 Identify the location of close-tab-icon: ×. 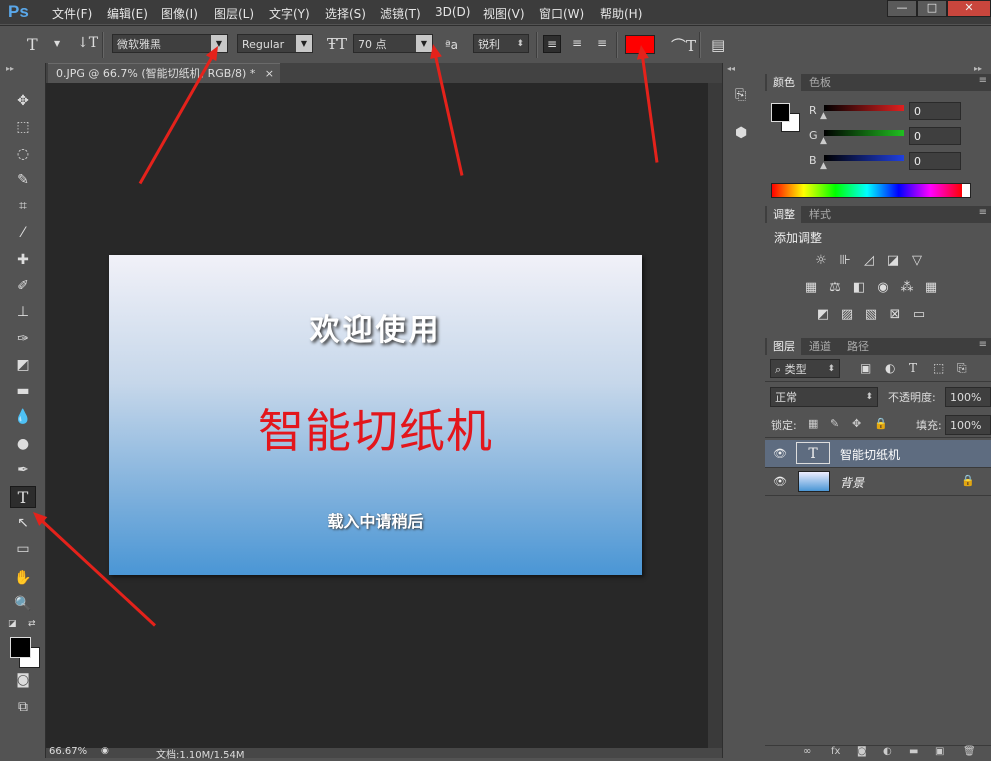
(269, 73).